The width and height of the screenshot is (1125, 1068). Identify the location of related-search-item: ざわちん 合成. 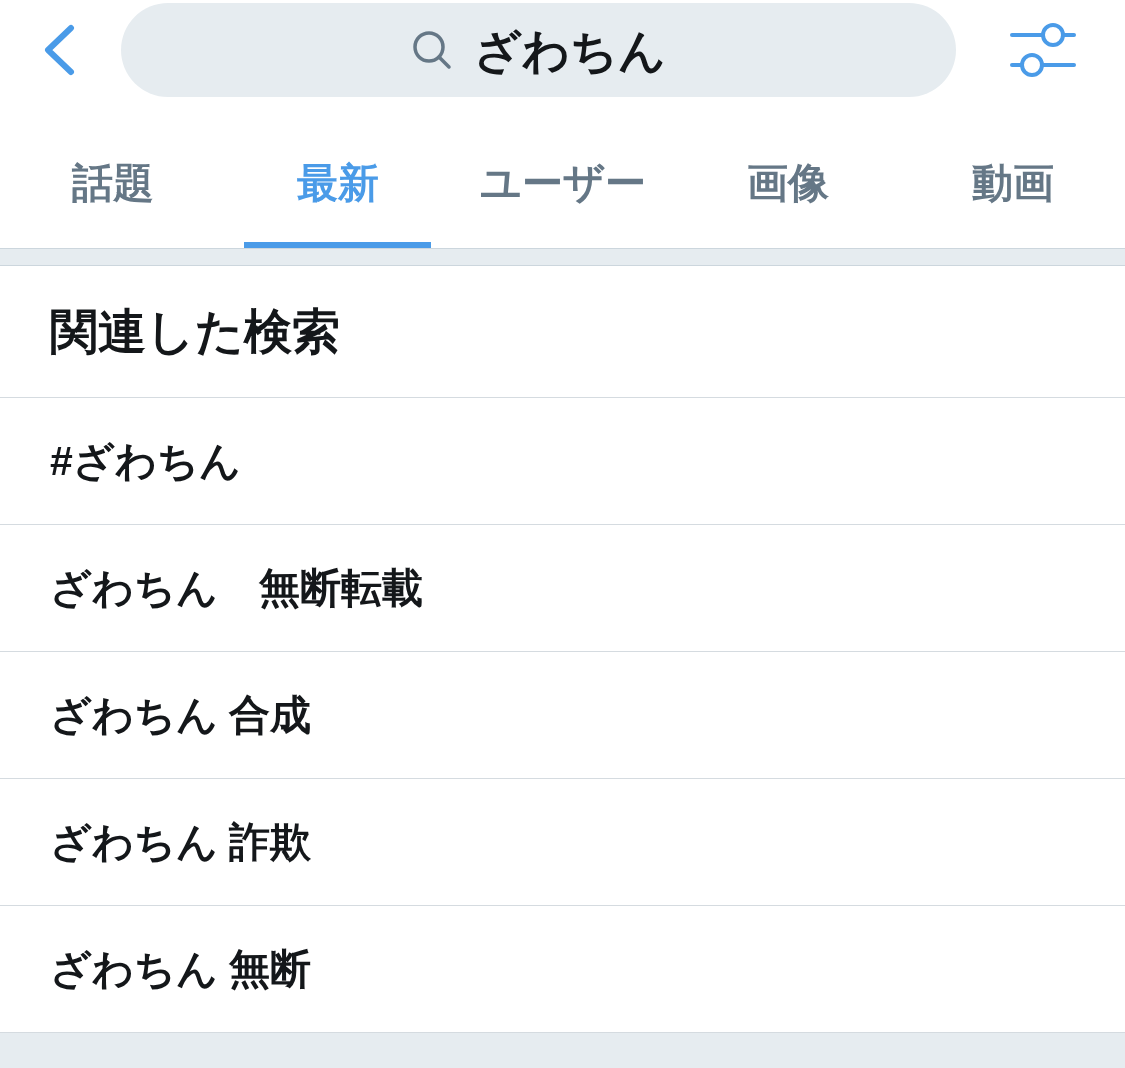
(562, 715).